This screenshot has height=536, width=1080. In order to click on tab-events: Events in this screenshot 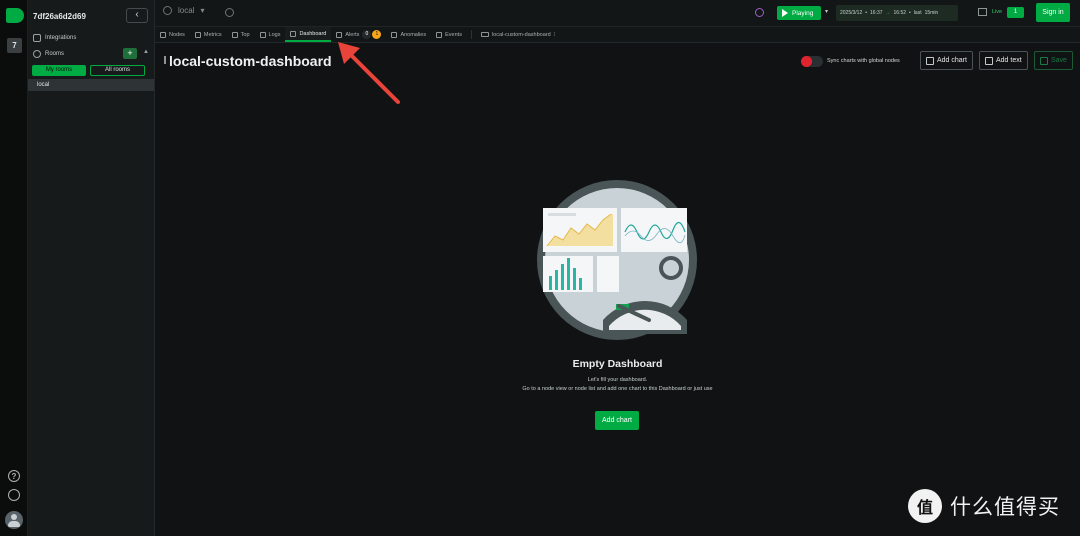, I will do `click(449, 34)`.